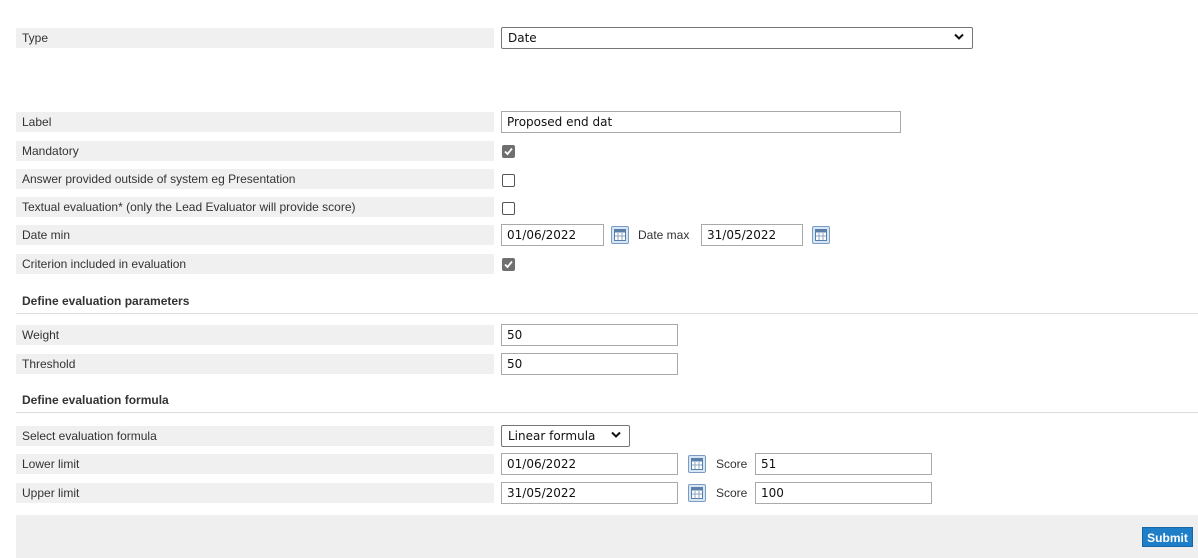 This screenshot has height=558, width=1198. I want to click on mandatory-label: Mandatory, so click(255, 151).